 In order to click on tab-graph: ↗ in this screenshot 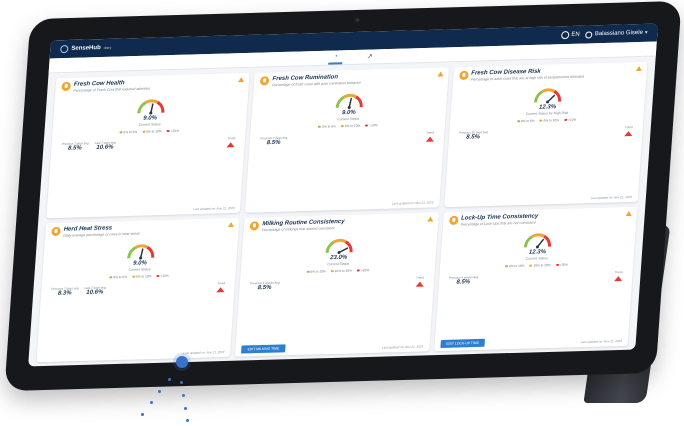, I will do `click(369, 56)`.